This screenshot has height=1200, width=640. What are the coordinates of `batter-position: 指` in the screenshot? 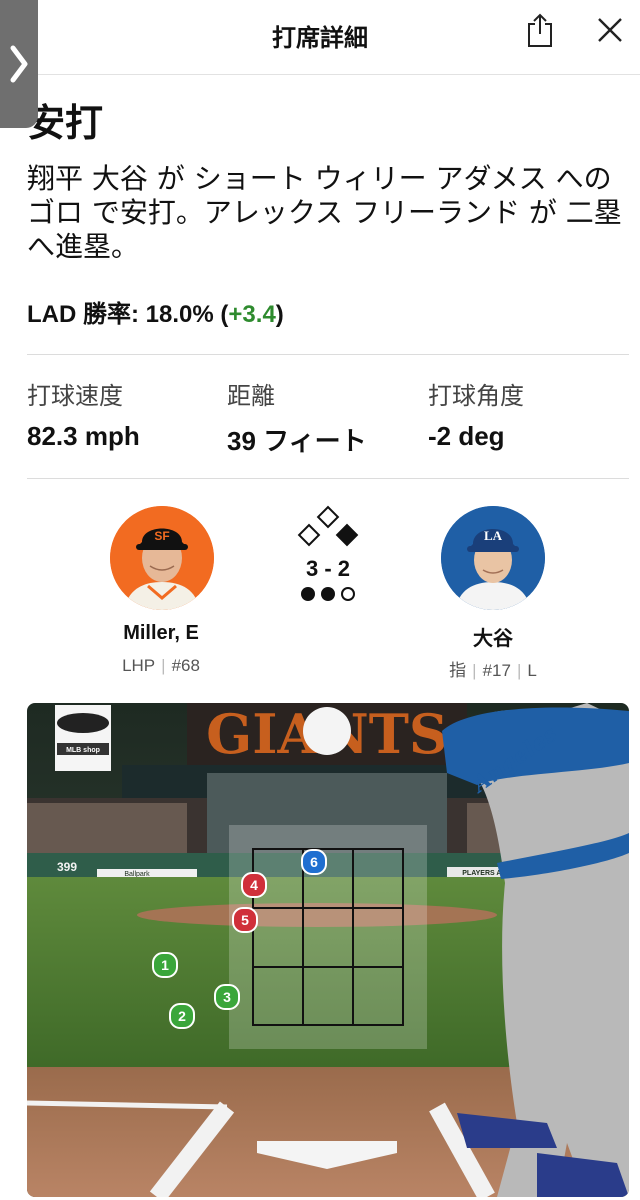 It's located at (458, 670).